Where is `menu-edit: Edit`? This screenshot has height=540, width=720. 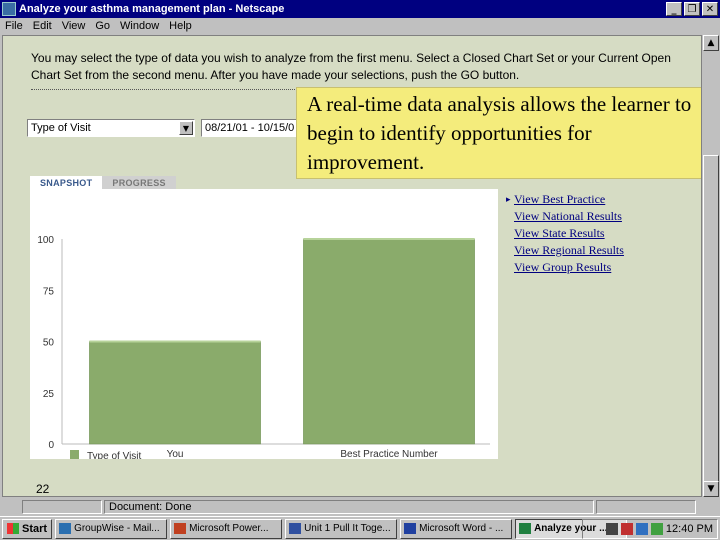 menu-edit: Edit is located at coordinates (42, 26).